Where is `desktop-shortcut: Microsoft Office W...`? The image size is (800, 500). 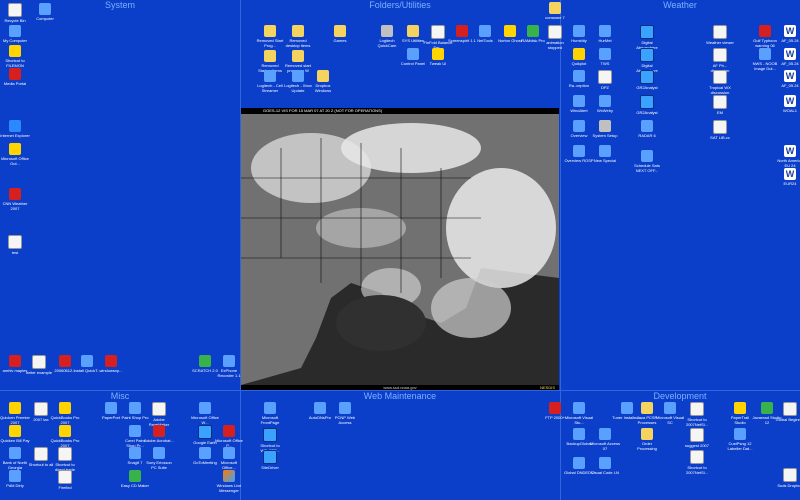
desktop-shortcut: Microsoft Office W... is located at coordinates (205, 413).